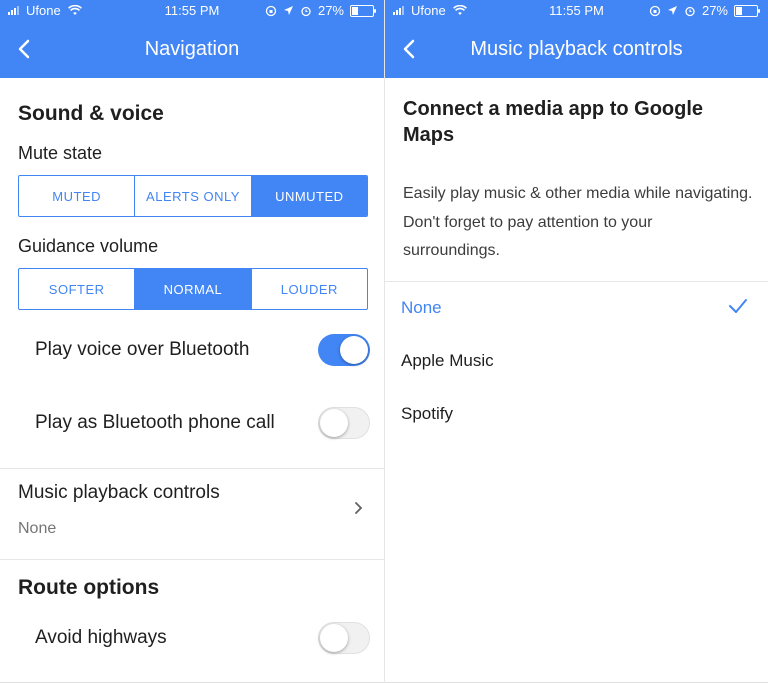  What do you see at coordinates (88, 246) in the screenshot?
I see `guidance-volume-label: Guidance volume` at bounding box center [88, 246].